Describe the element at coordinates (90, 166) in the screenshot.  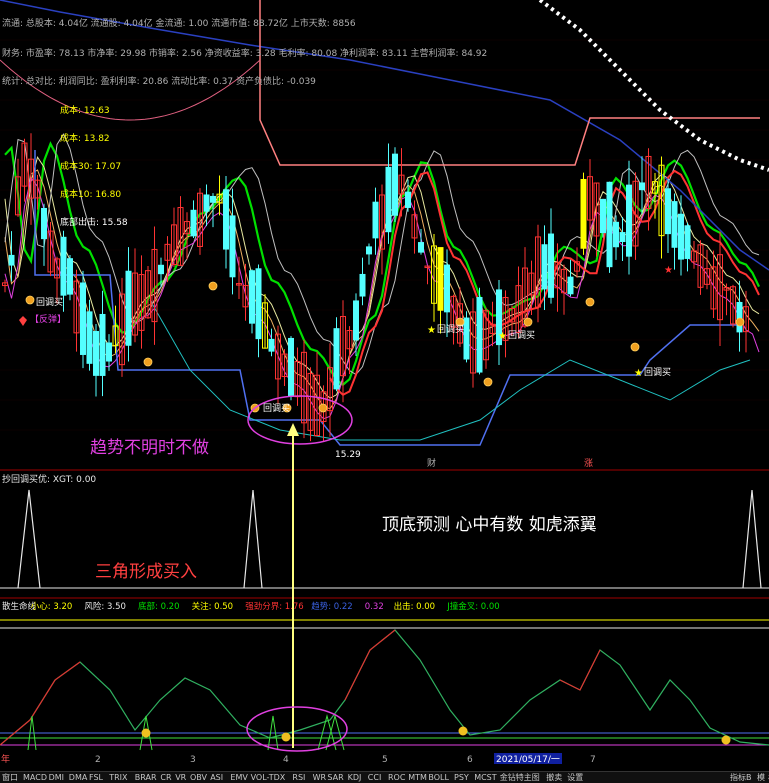
I see `cost-label-3: 成本30: 17.07` at that location.